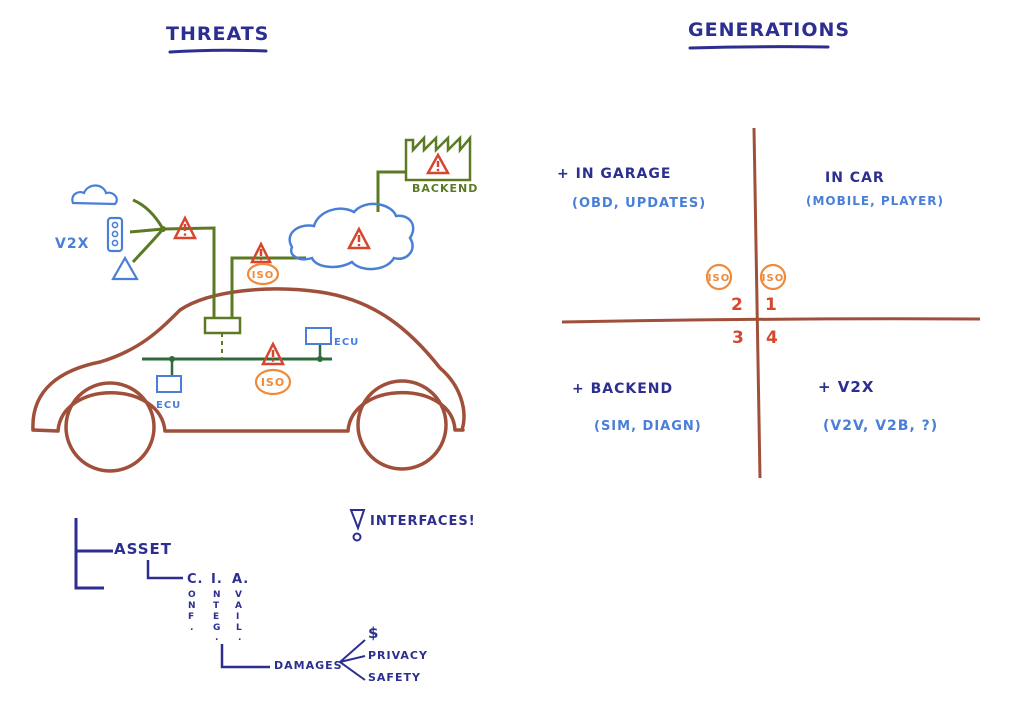  I want to click on damages-label: DAMAGES, so click(308, 665).